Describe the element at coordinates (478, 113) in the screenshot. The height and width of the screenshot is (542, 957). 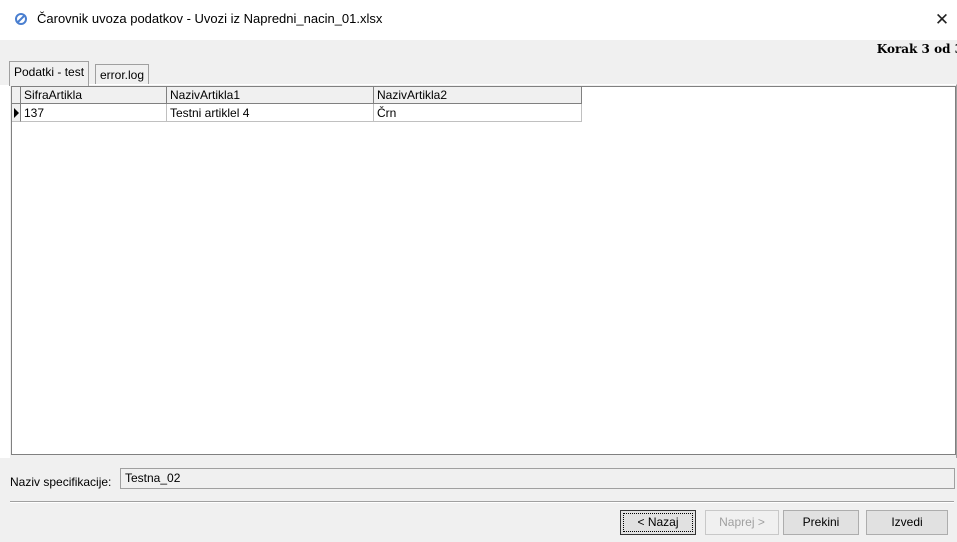
I see `grid-cell: Črn` at that location.